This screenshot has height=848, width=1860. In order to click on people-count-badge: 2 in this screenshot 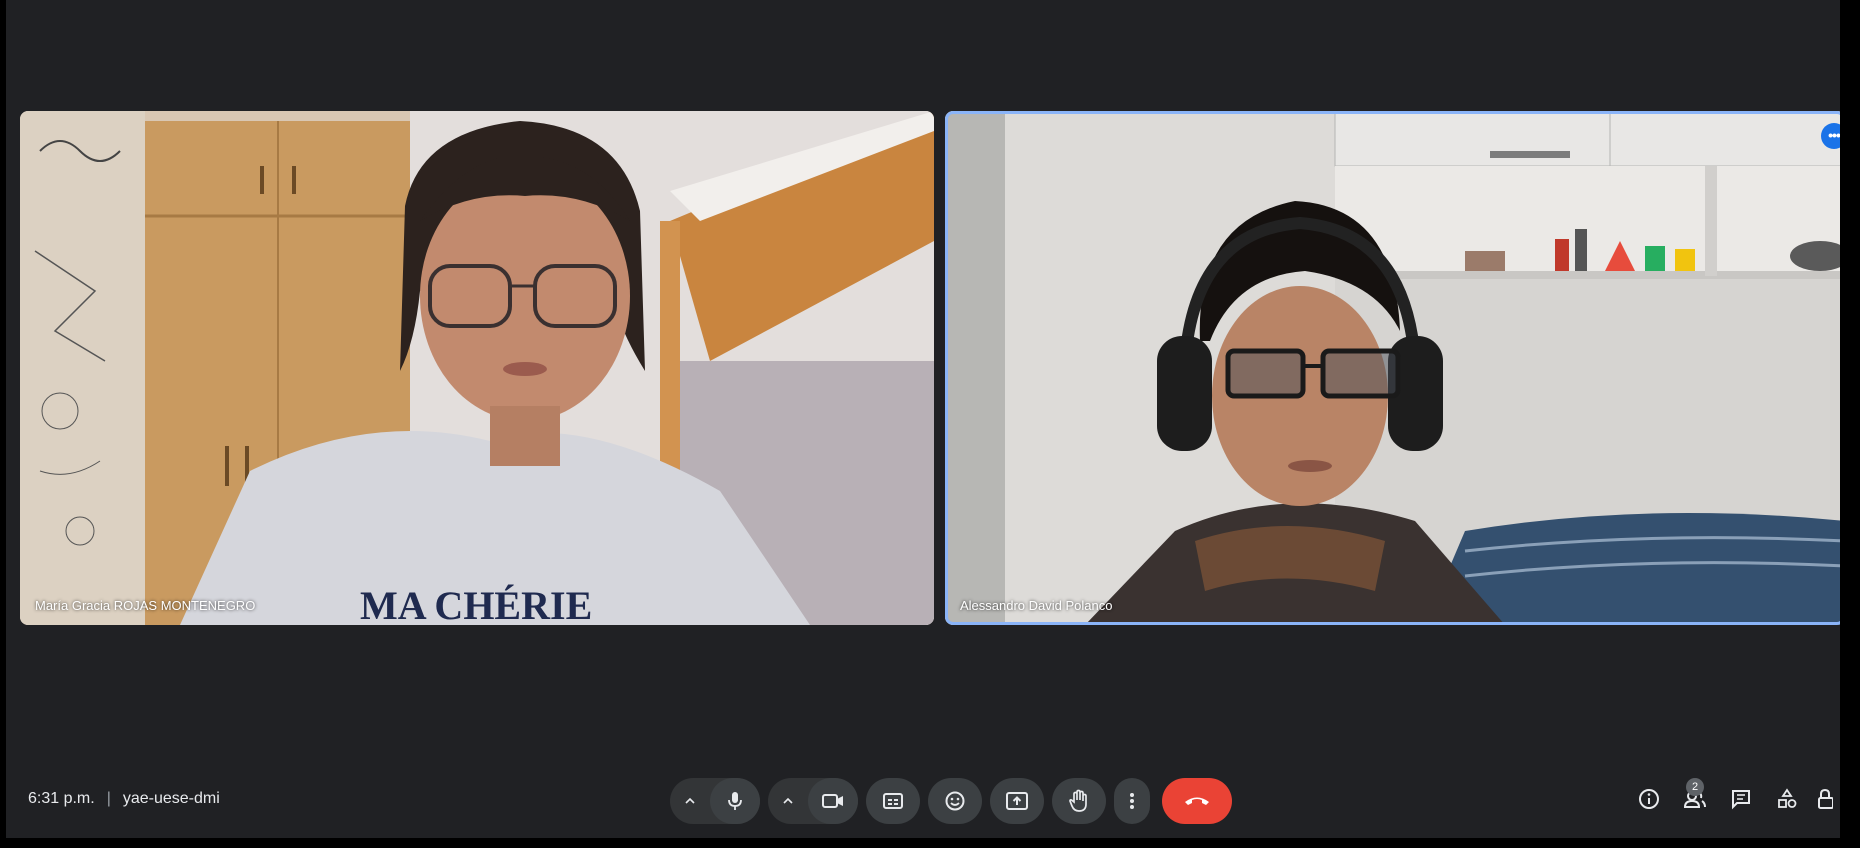, I will do `click(1695, 787)`.